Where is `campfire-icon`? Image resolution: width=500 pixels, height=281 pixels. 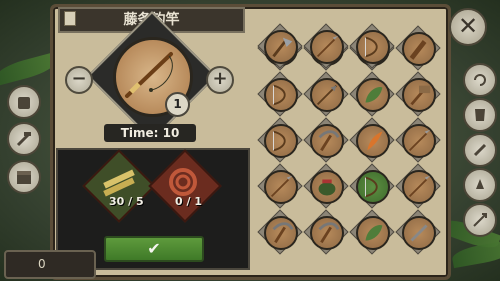
campfire-icon is located at coordinates (480, 185).